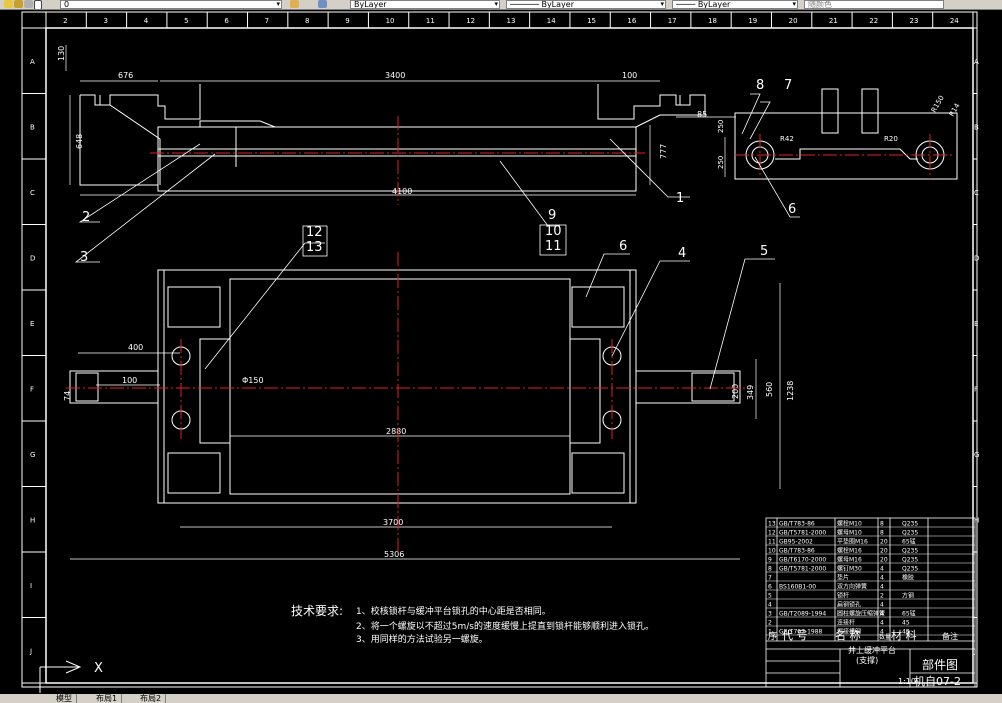 Image resolution: width=1002 pixels, height=703 pixels. What do you see at coordinates (107, 698) in the screenshot?
I see `tab-layout1: 布局1` at bounding box center [107, 698].